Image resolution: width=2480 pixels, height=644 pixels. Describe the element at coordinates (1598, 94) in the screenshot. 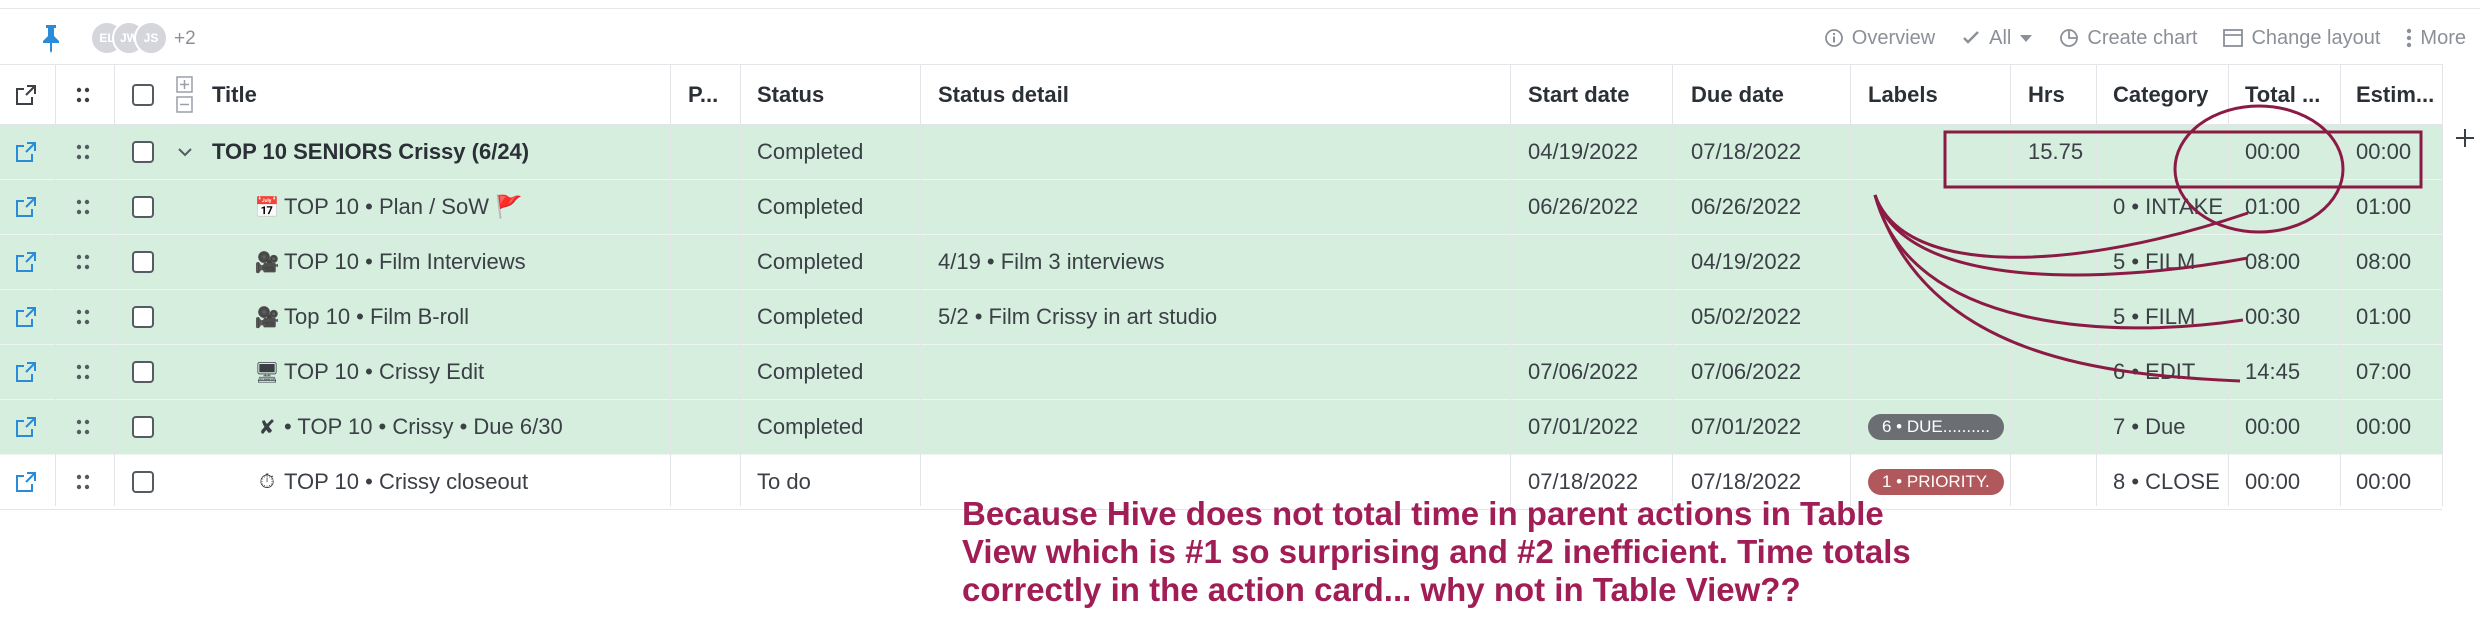

I see `col-header-start-date: Start date` at that location.